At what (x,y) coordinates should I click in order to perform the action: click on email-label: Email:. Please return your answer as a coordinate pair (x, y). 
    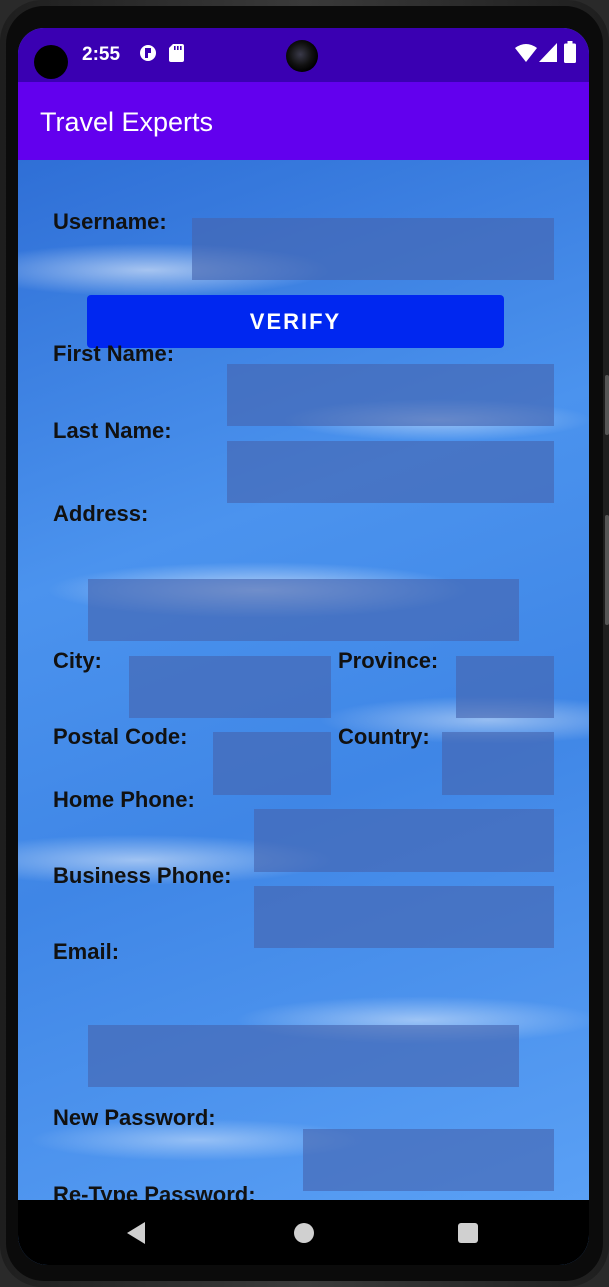
    Looking at the image, I should click on (86, 951).